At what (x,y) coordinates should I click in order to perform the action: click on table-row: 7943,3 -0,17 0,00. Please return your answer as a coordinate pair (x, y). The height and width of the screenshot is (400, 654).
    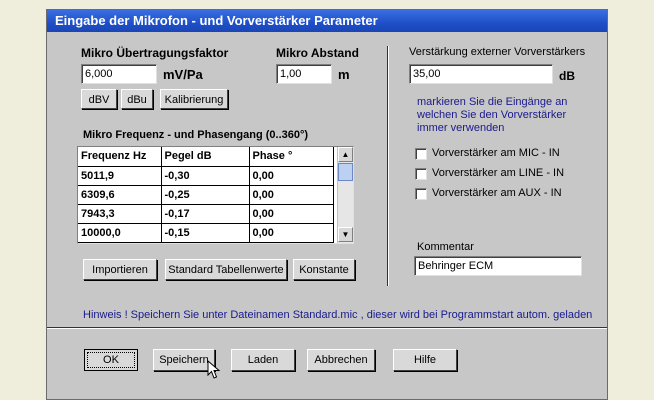
    Looking at the image, I should click on (206, 214).